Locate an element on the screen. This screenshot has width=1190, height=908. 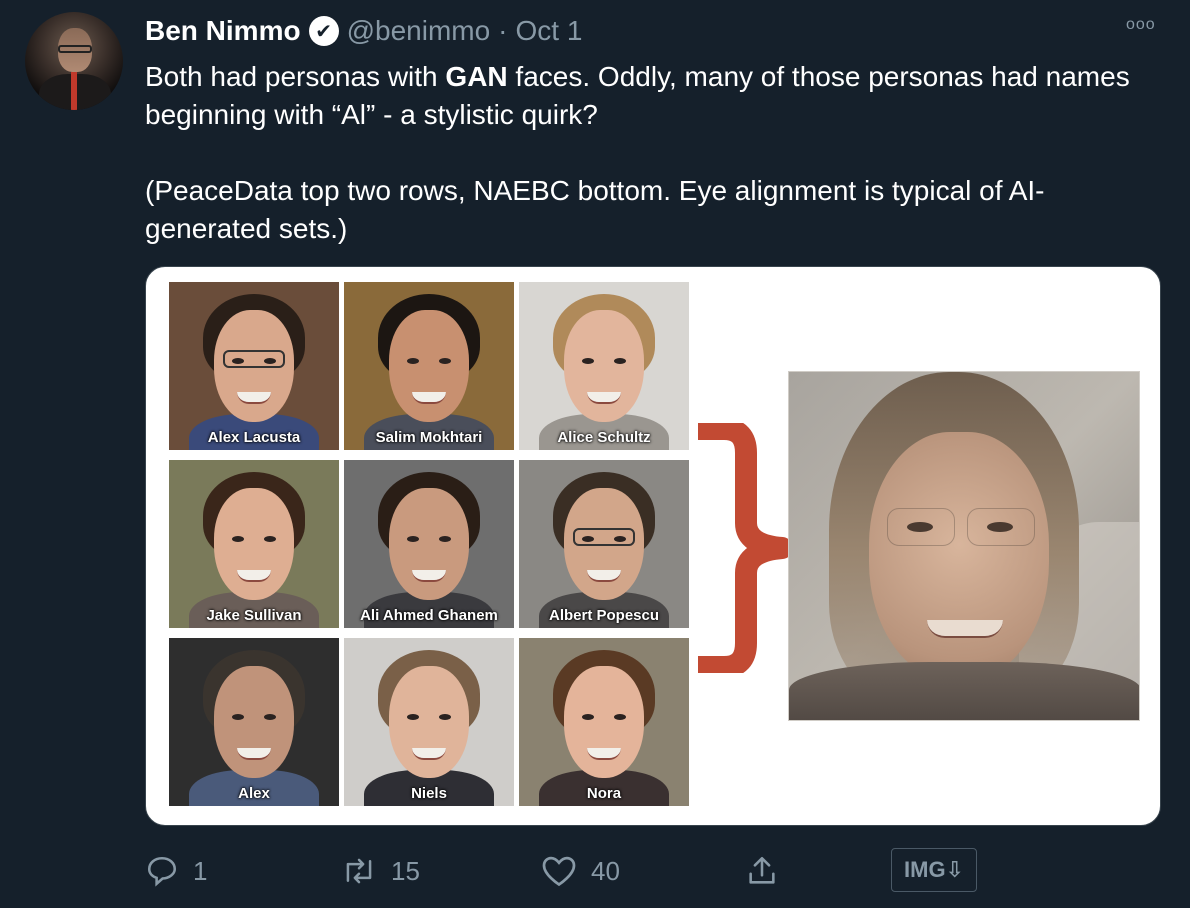
persona-face-tile: Albert Popescu is located at coordinates (604, 544).